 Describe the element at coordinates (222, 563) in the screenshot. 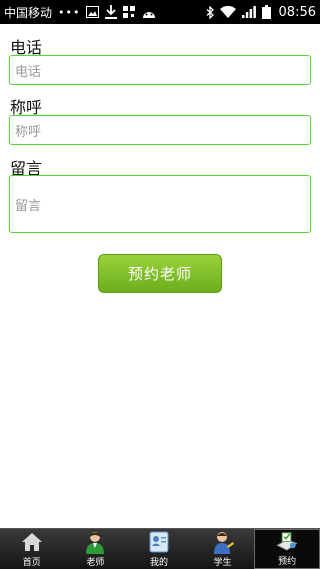

I see `tab-student-label: 学生` at that location.